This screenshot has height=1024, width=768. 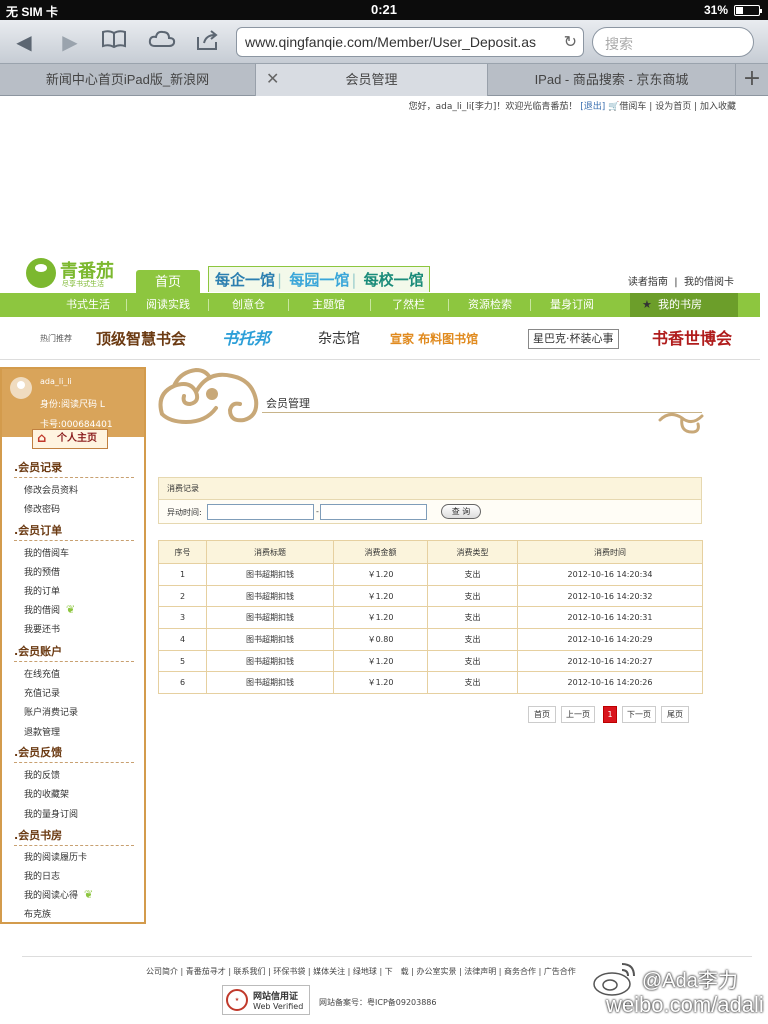 What do you see at coordinates (490, 305) in the screenshot?
I see `nav-item: 资源检索` at bounding box center [490, 305].